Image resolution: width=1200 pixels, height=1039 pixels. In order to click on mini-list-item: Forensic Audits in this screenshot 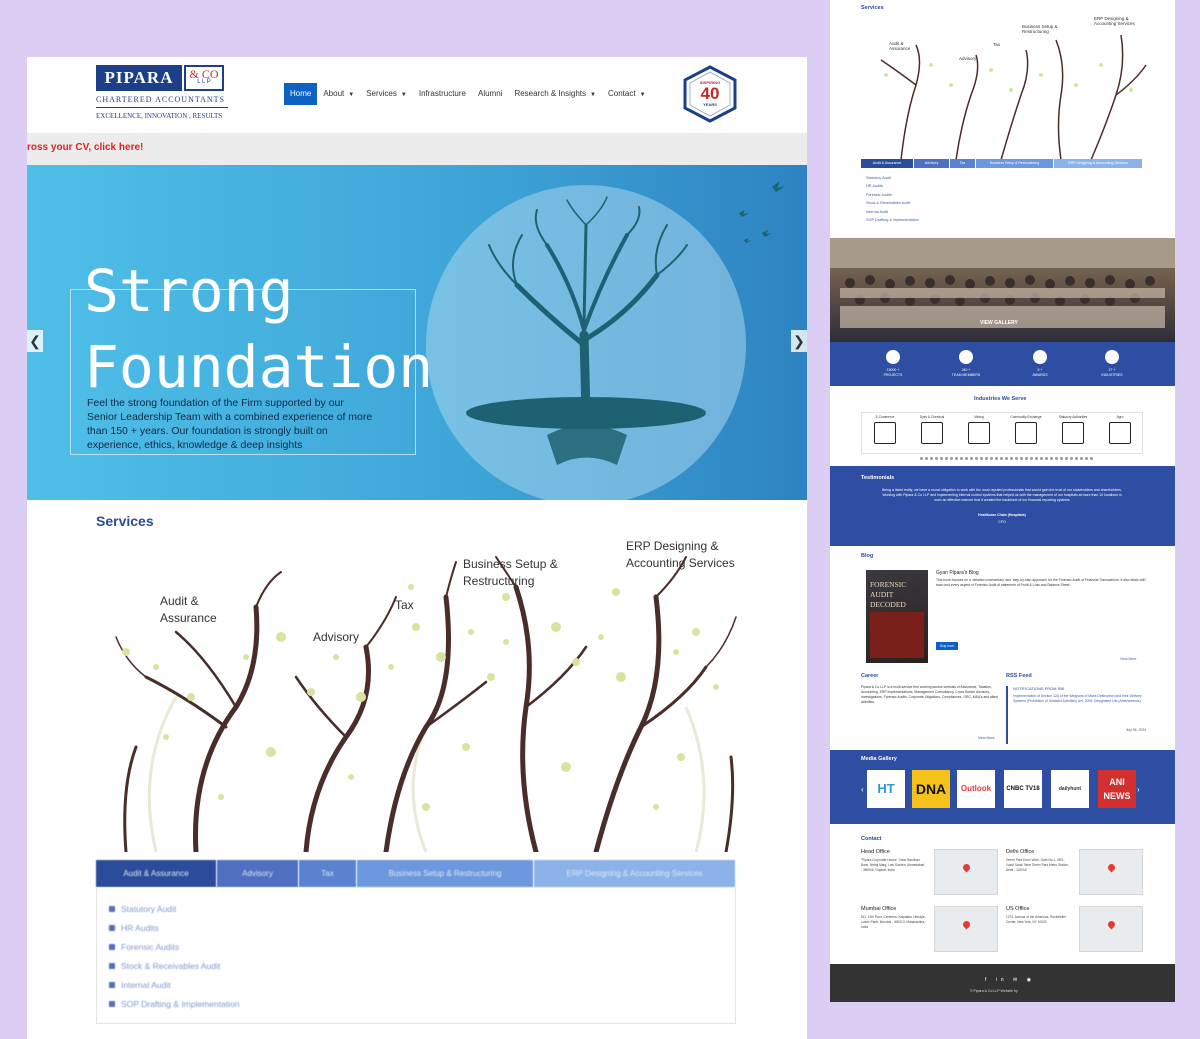, I will do `click(879, 195)`.